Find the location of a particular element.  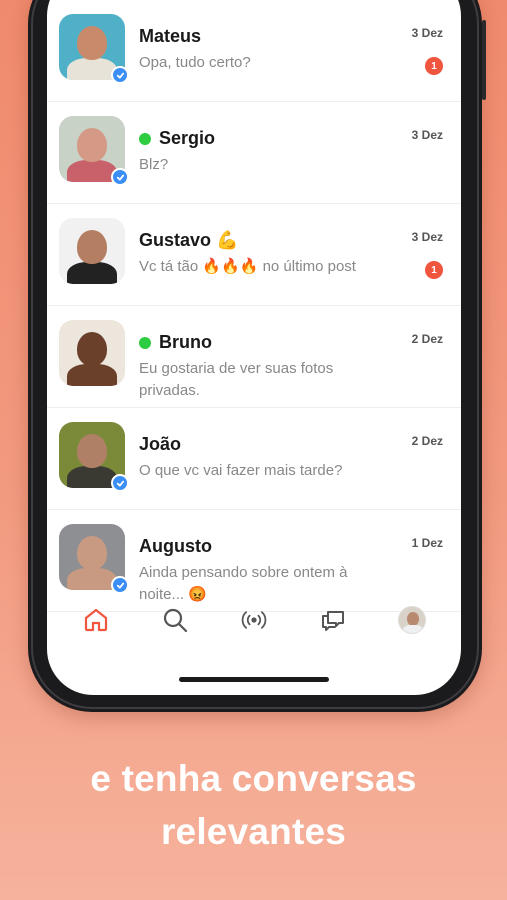

message-preview: Vc tá tão 🔥🔥🔥 no último post is located at coordinates (247, 266).